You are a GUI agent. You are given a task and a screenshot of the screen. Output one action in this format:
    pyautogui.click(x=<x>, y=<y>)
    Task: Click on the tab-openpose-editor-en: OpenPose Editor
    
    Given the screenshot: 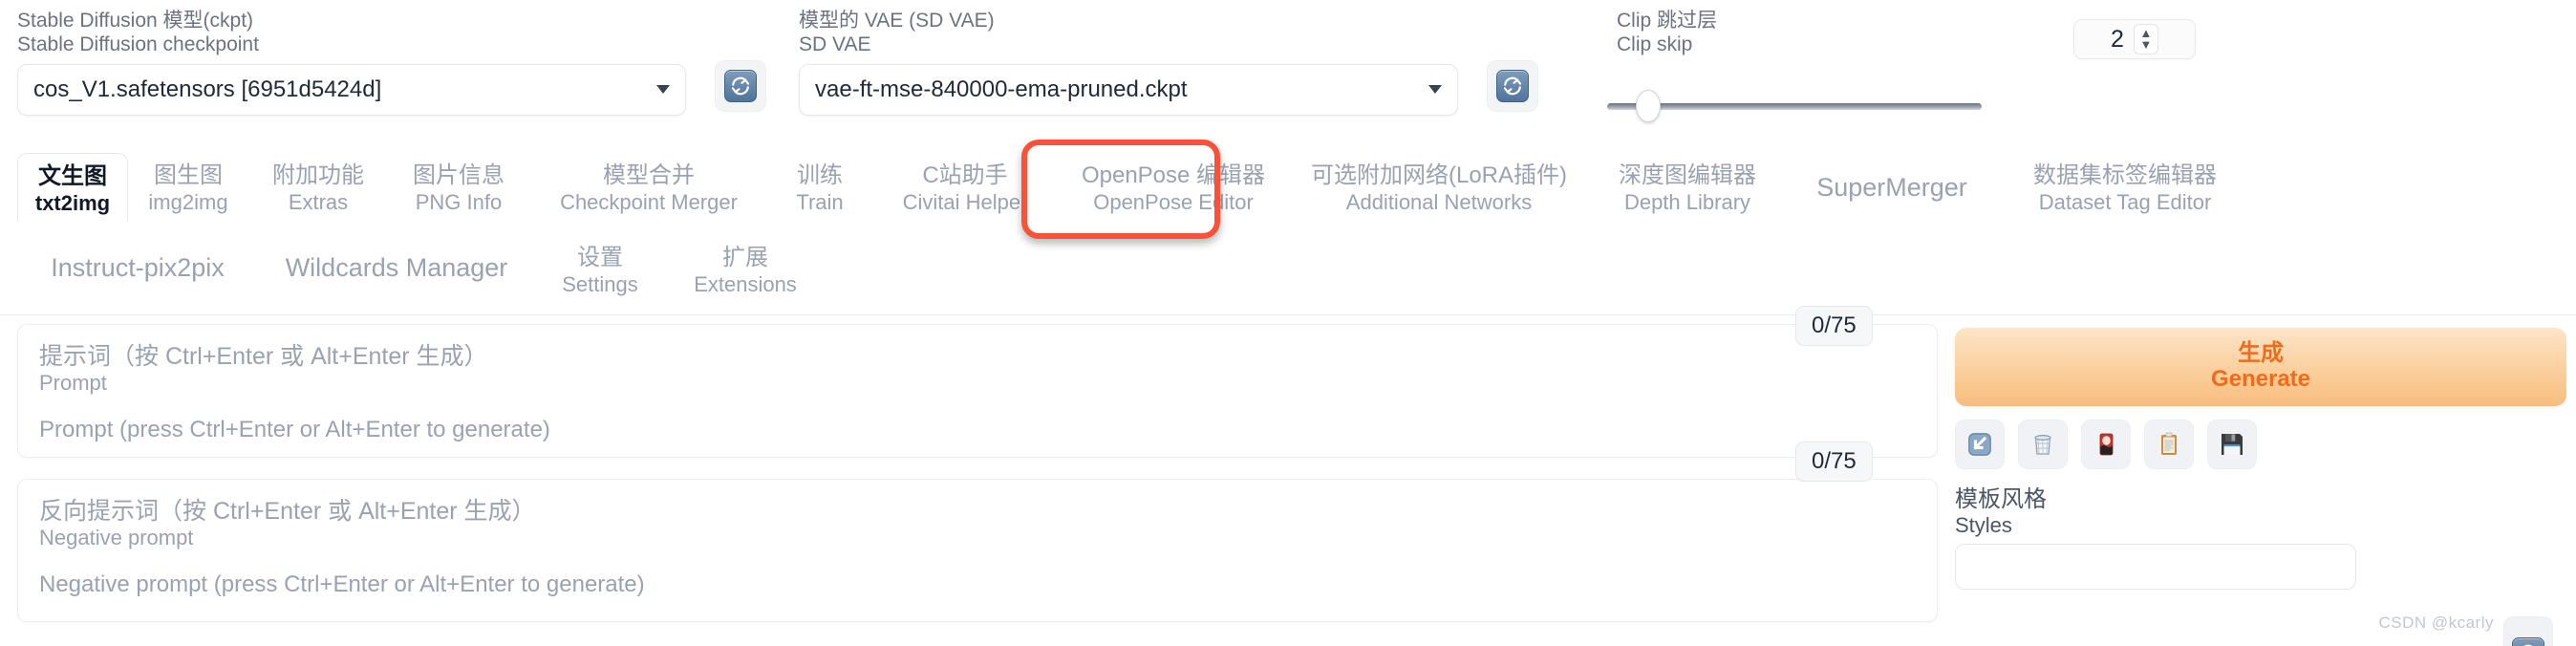 What is the action you would take?
    pyautogui.click(x=1173, y=201)
    